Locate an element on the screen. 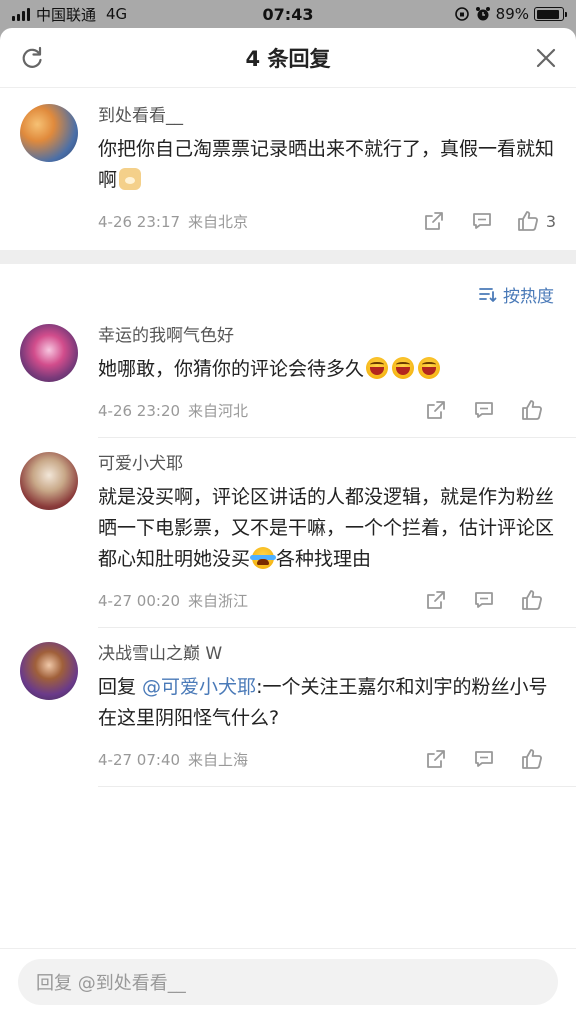 The height and width of the screenshot is (1024, 576). reply-time: 4-26 23:20 来自河北 is located at coordinates (173, 410).